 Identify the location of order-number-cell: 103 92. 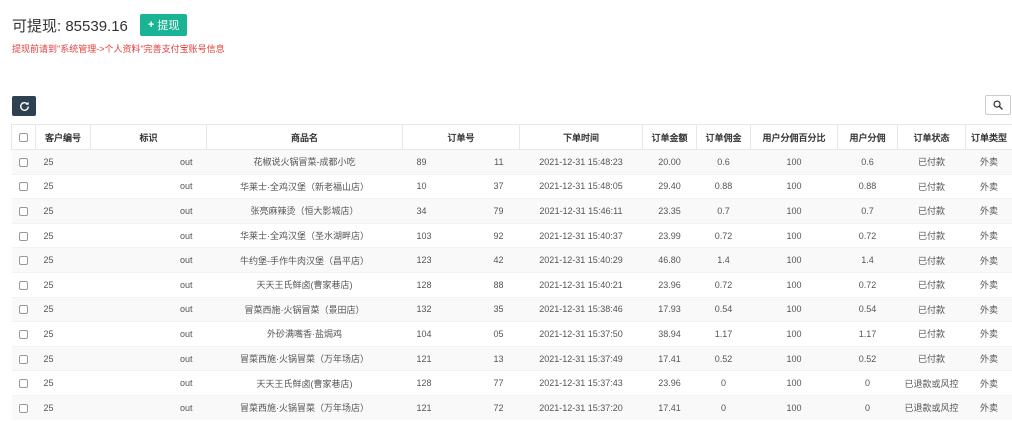
(461, 235).